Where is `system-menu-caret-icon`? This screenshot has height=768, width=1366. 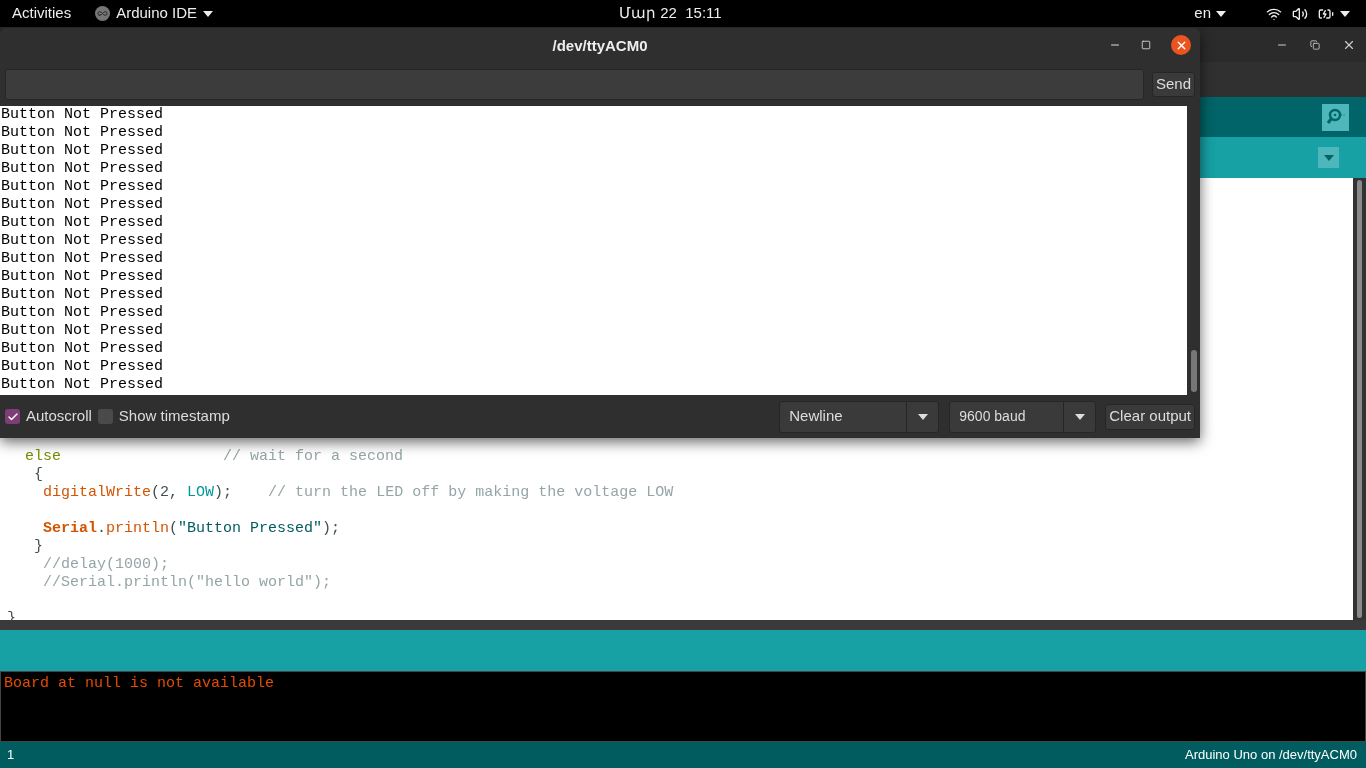 system-menu-caret-icon is located at coordinates (1345, 13).